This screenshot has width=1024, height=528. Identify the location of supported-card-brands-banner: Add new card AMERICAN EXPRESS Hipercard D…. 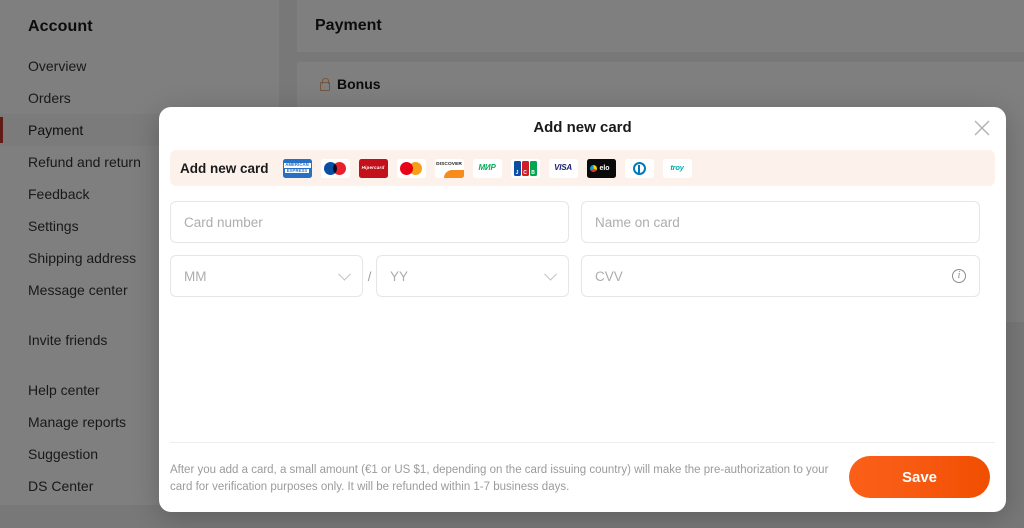
(582, 168).